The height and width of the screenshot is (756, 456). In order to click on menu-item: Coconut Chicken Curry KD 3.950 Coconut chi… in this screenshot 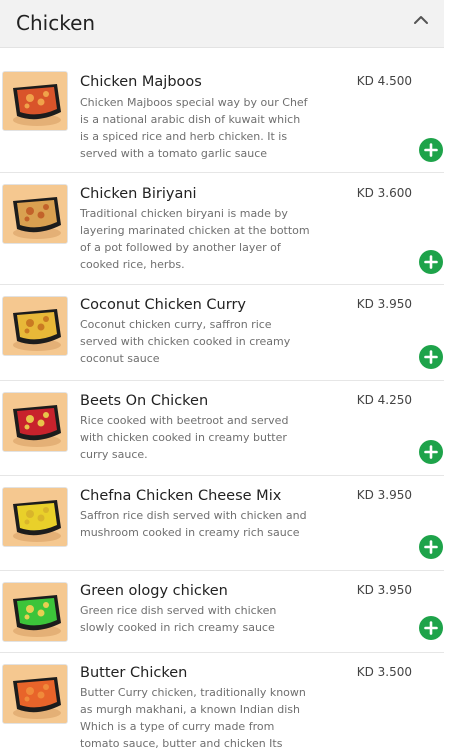, I will do `click(222, 333)`.